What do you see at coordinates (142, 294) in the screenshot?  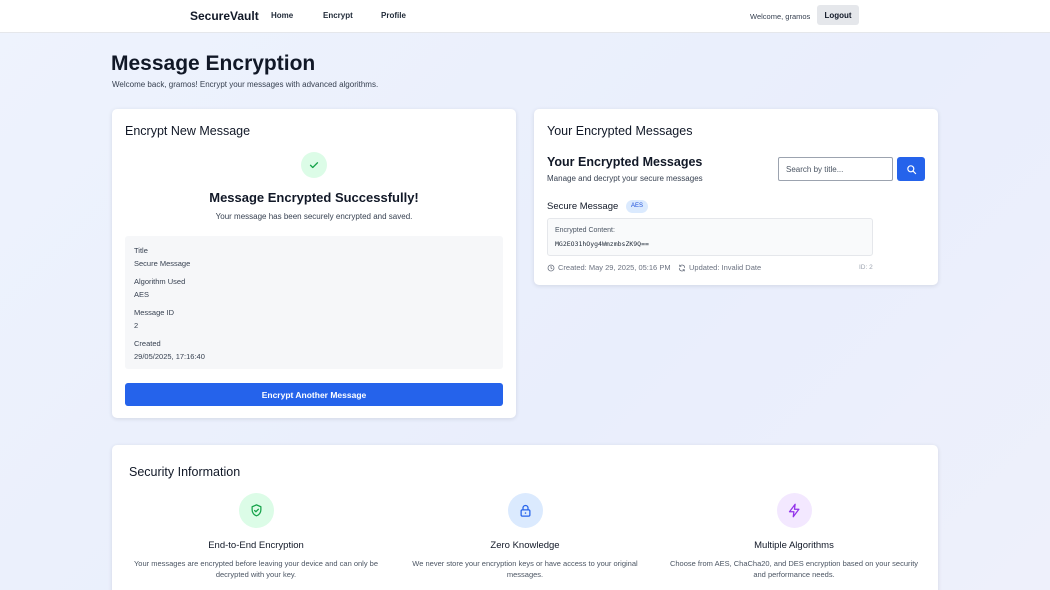 I see `detail-value-algorithm: AES` at bounding box center [142, 294].